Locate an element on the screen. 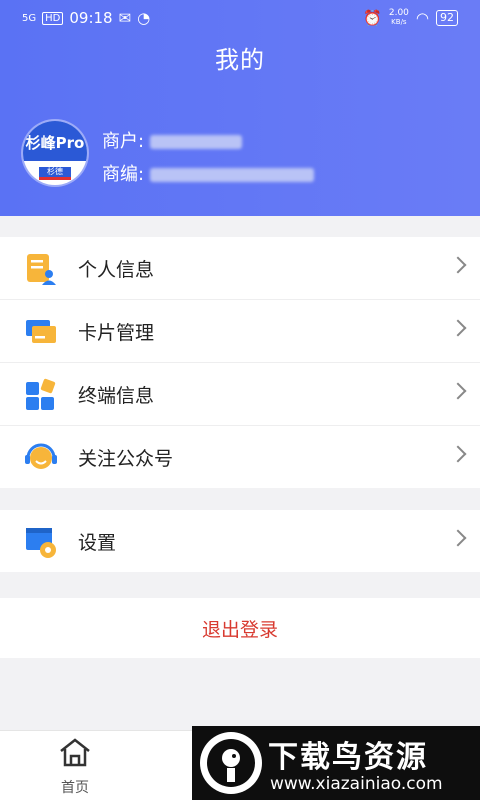 The height and width of the screenshot is (801, 480). avatar-brand: 杉峰Pro is located at coordinates (55, 143).